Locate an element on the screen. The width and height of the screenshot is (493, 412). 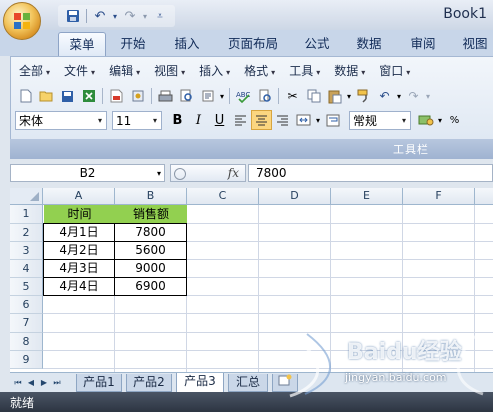
column-header: A is located at coordinates (79, 196).